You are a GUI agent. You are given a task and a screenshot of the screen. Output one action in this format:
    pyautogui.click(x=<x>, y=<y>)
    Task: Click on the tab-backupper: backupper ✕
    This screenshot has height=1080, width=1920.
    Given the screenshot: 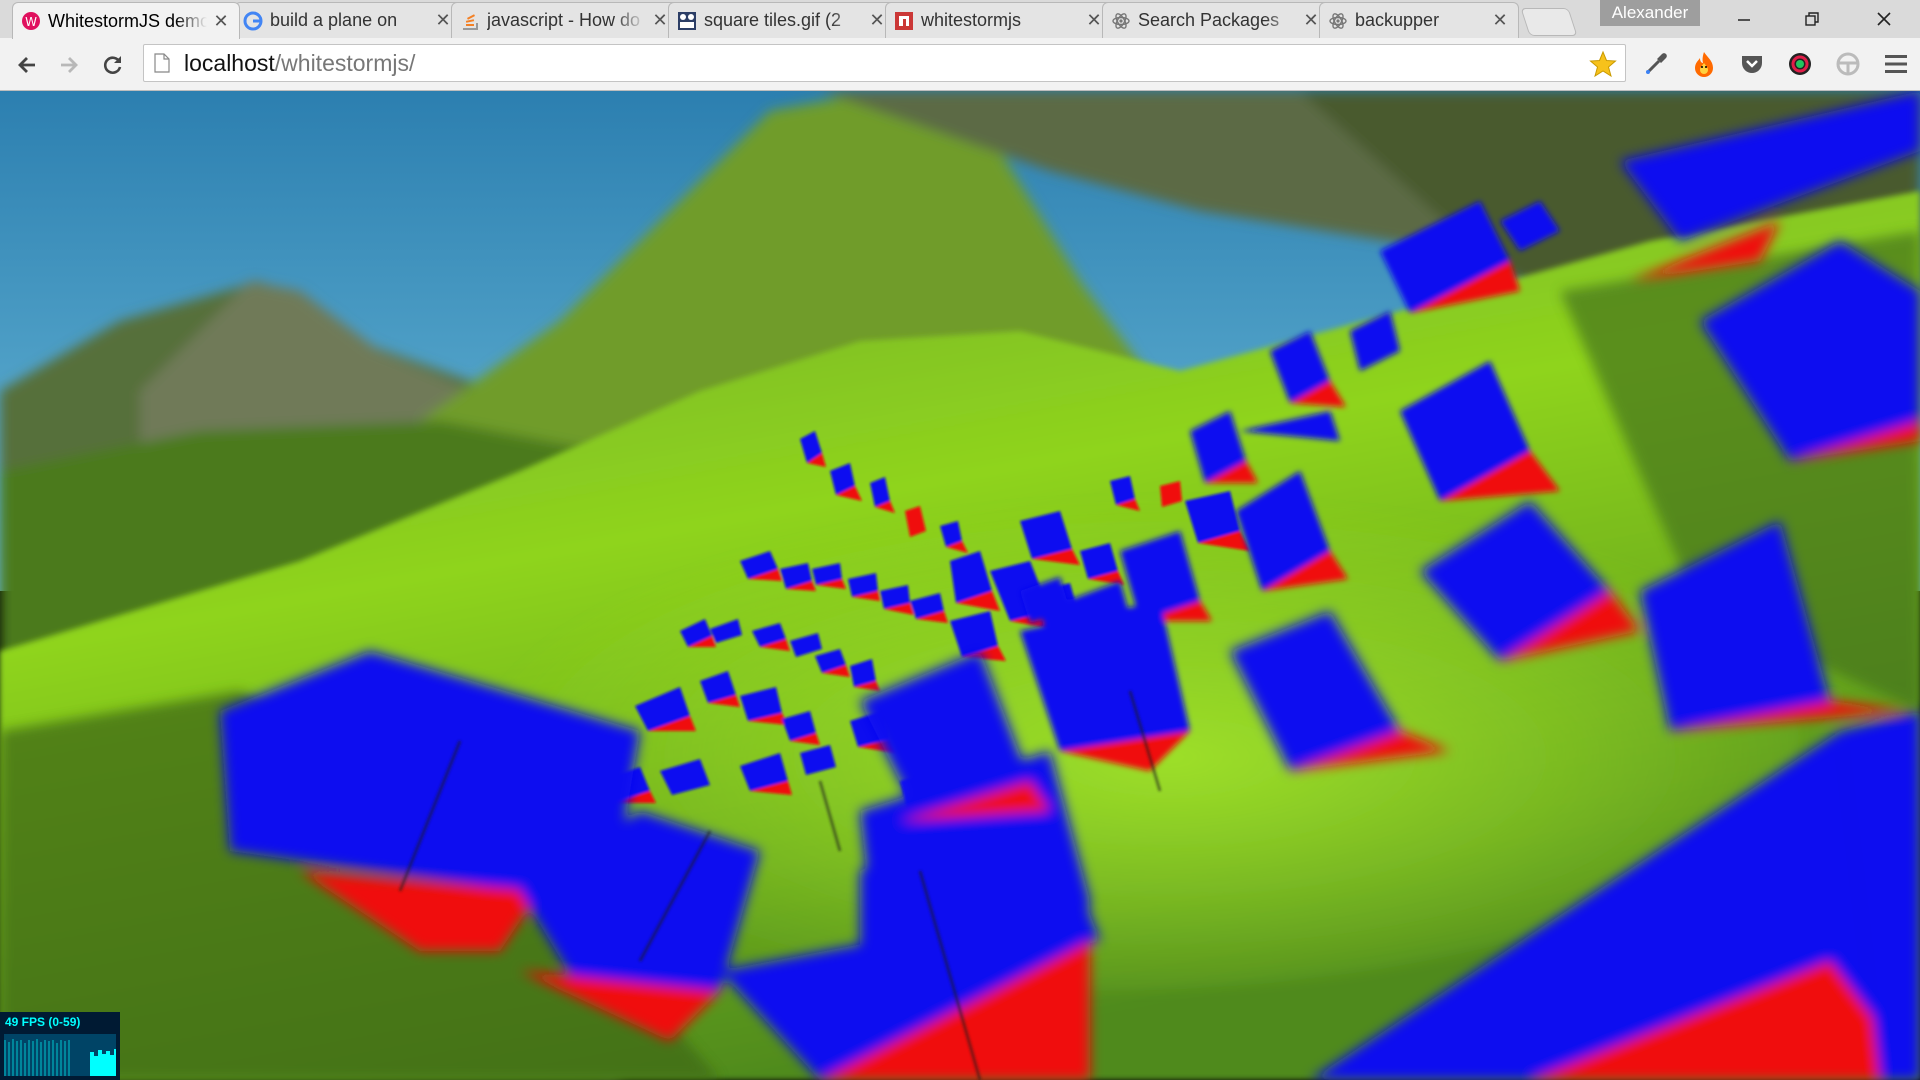 What is the action you would take?
    pyautogui.click(x=1419, y=20)
    